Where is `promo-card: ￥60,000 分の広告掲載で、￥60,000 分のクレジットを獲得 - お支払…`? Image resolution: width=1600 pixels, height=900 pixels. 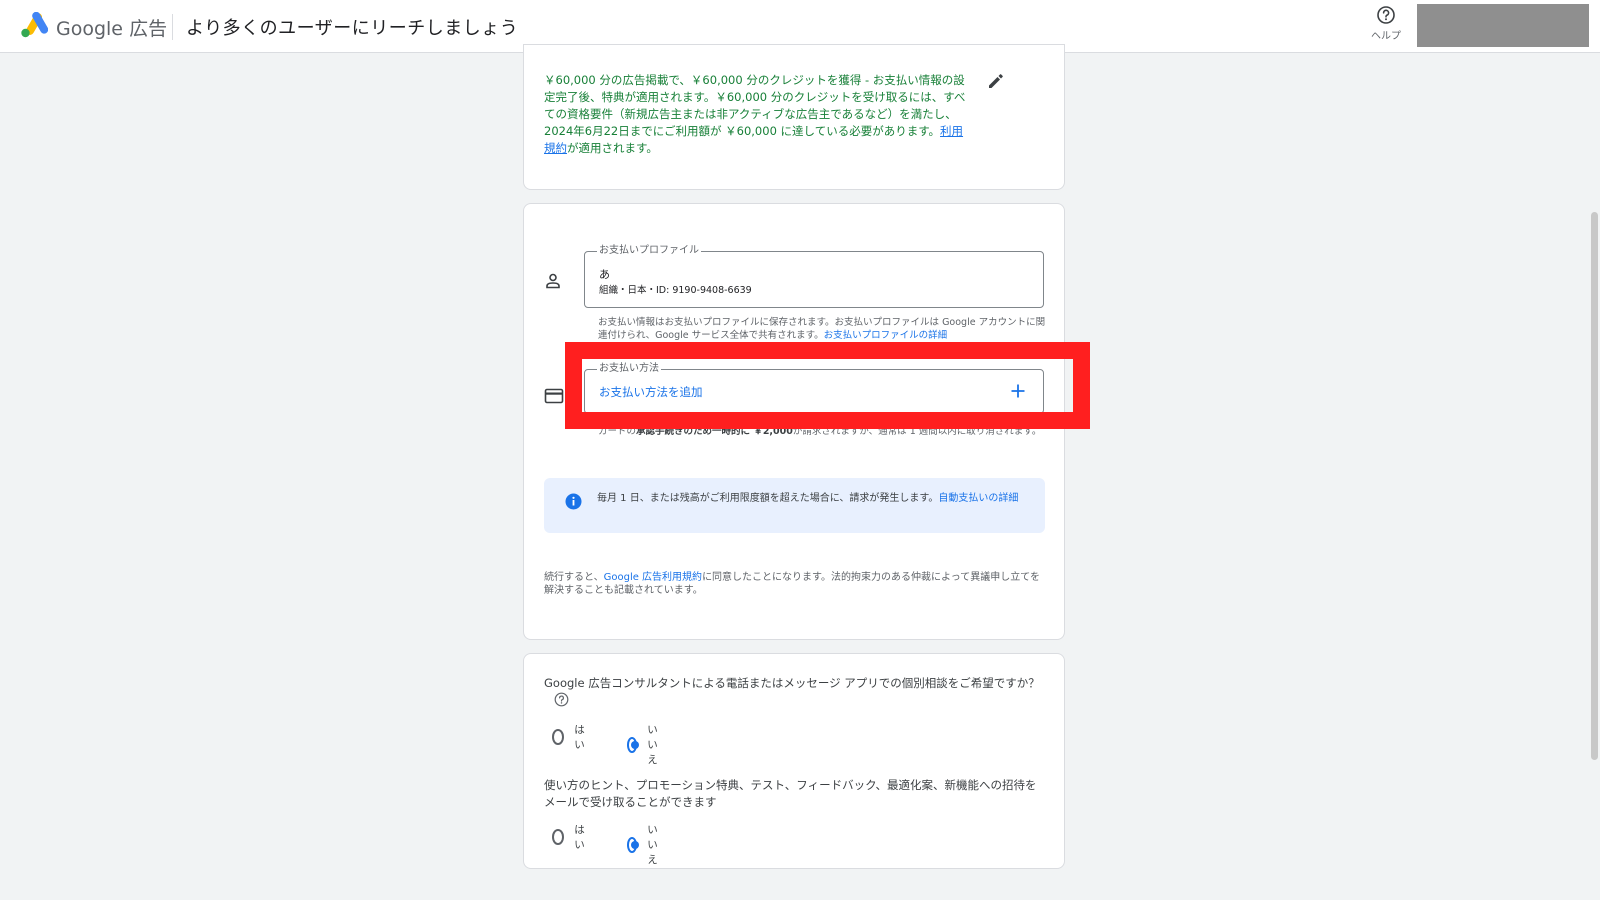
promo-card: ￥60,000 分の広告掲載で、￥60,000 分のクレジットを獲得 - お支払… is located at coordinates (794, 117).